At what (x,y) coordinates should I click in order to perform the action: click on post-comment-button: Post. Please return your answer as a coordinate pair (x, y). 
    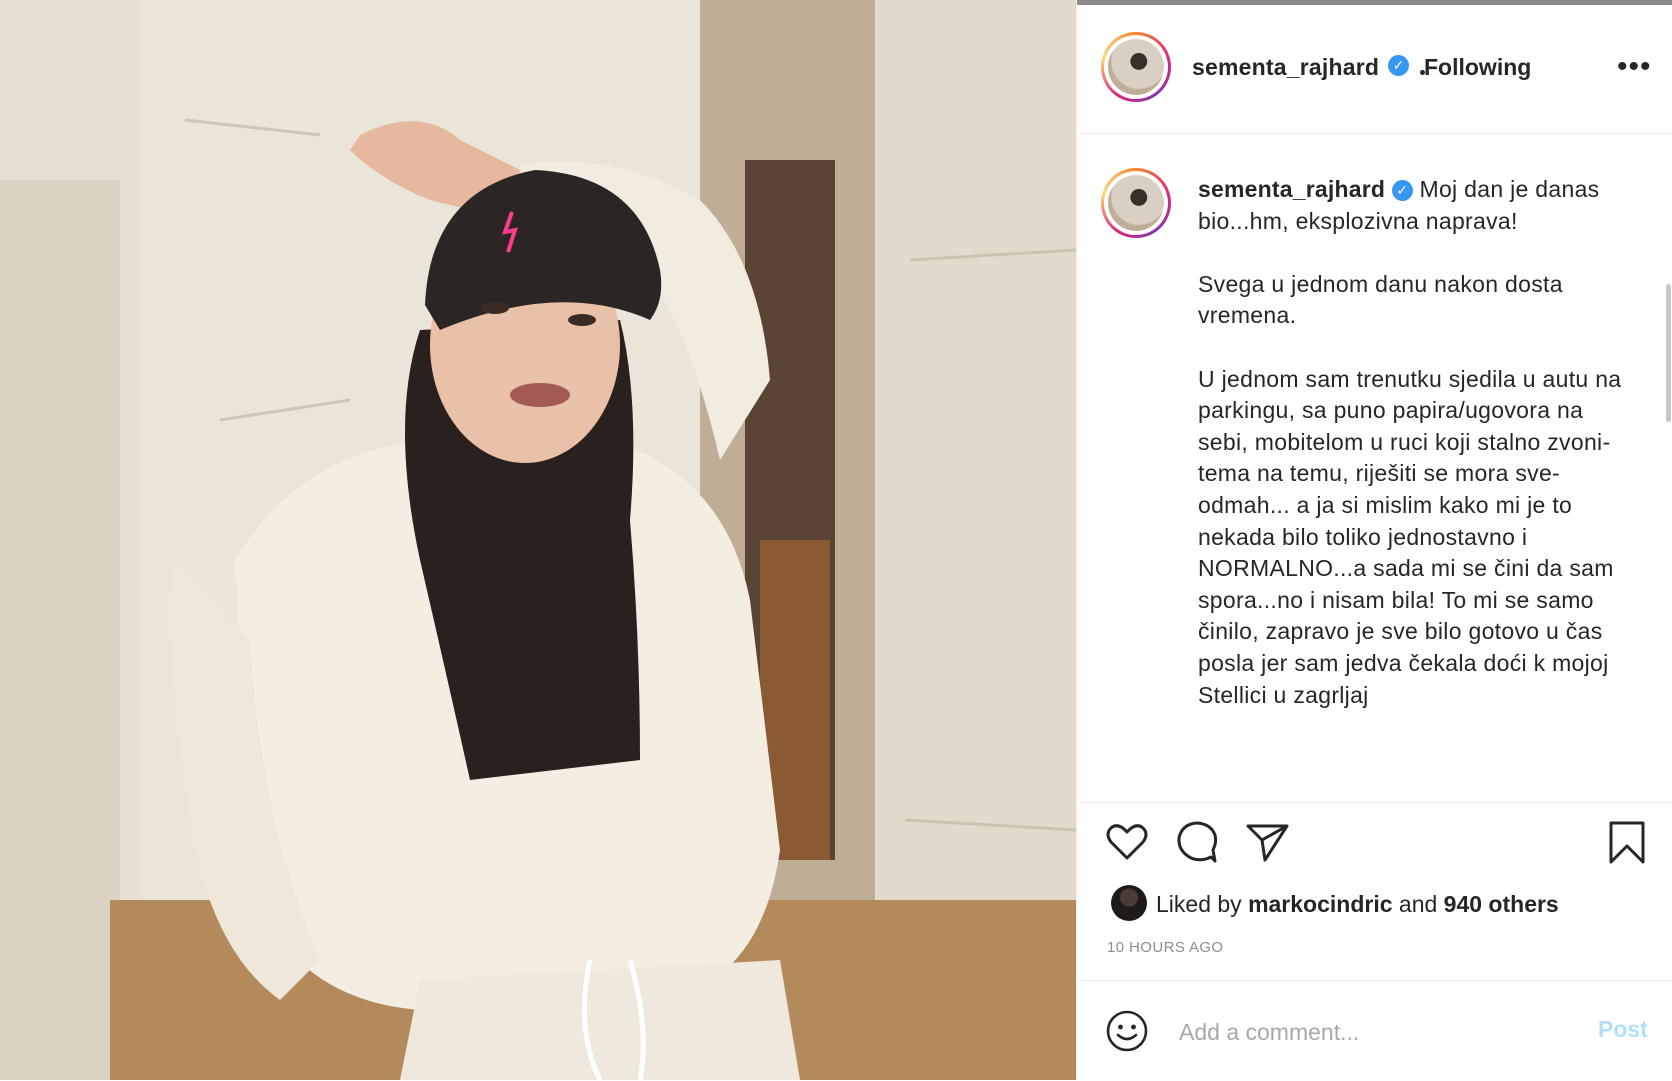
    Looking at the image, I should click on (1623, 1029).